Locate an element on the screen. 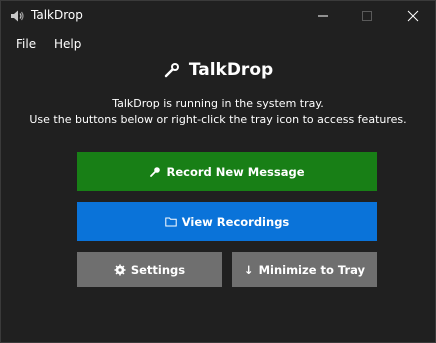  view-recordings-button: View Recordings is located at coordinates (227, 221).